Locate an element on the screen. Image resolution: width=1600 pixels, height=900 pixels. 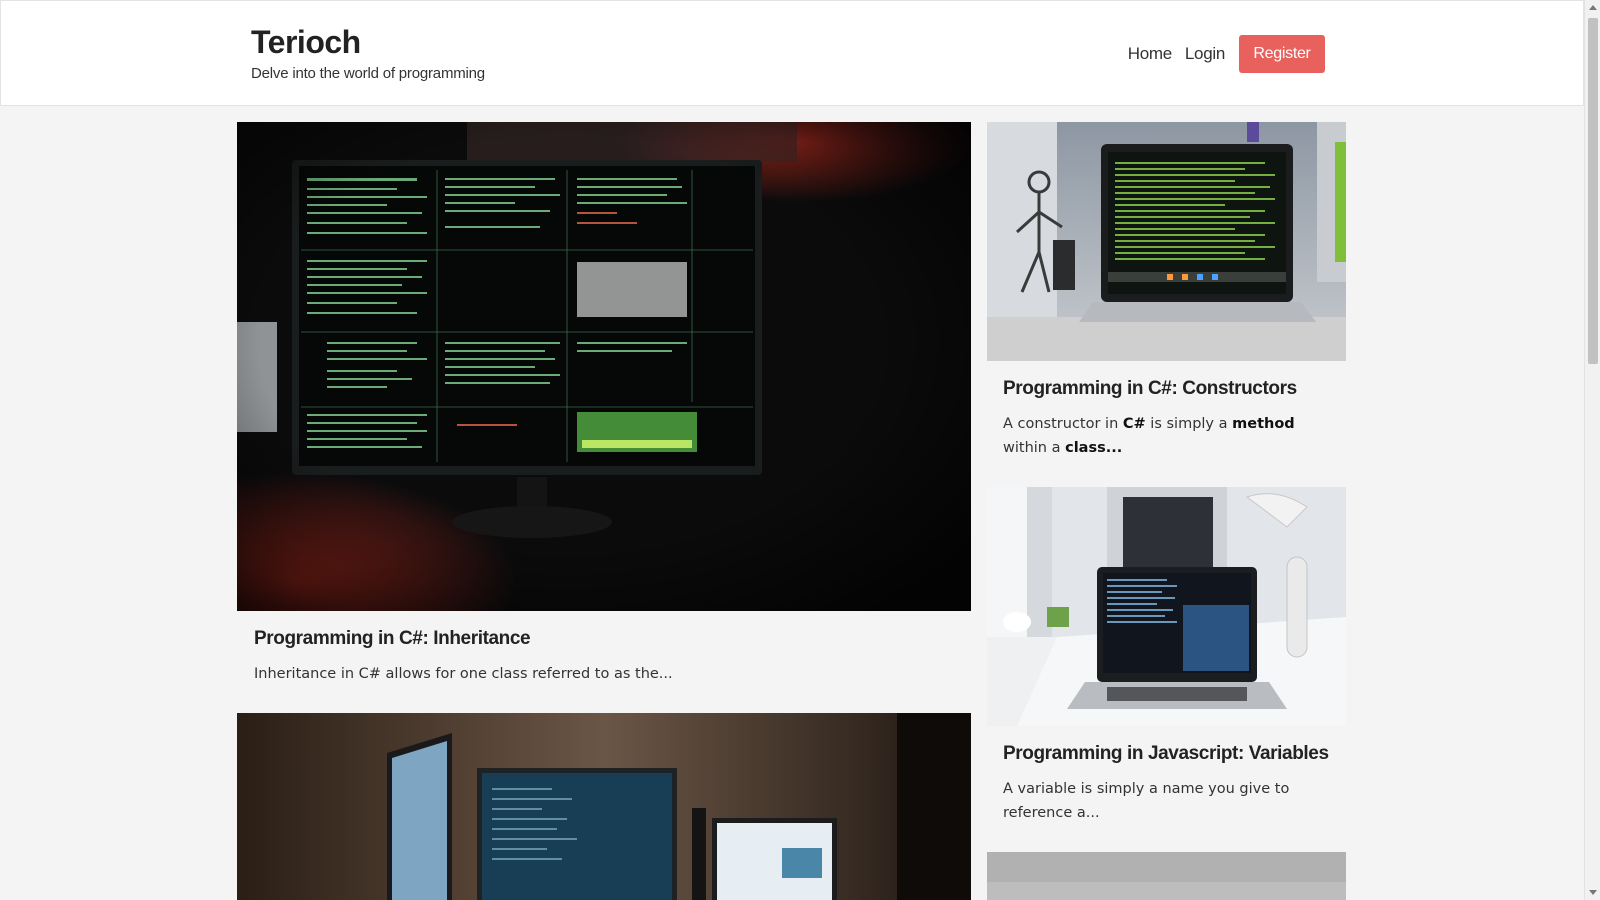
nav-login-link: Login is located at coordinates (1205, 54).